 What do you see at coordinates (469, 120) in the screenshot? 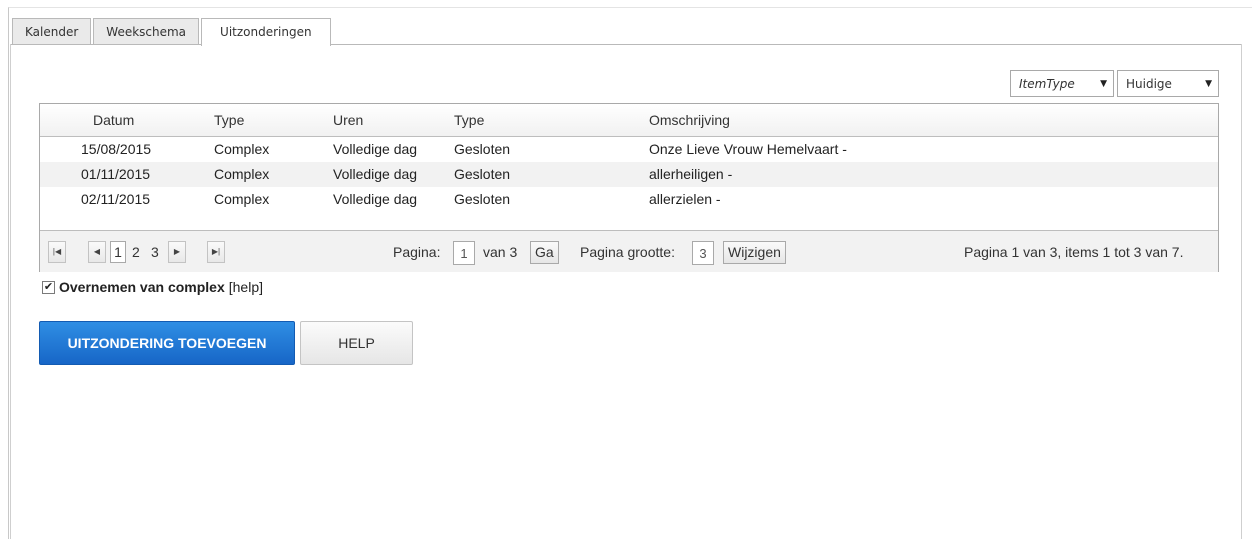
I see `column-header-type-2: Type` at bounding box center [469, 120].